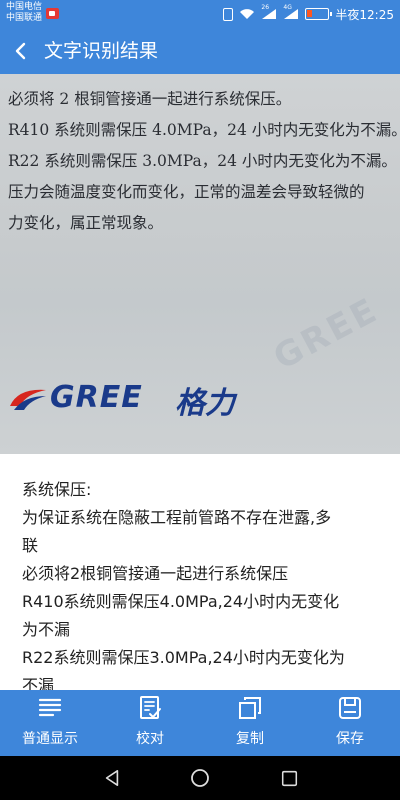 The width and height of the screenshot is (400, 800). What do you see at coordinates (200, 14) in the screenshot?
I see `status-bar: 中国电信 中国联通 26 4G 半夜12:25` at bounding box center [200, 14].